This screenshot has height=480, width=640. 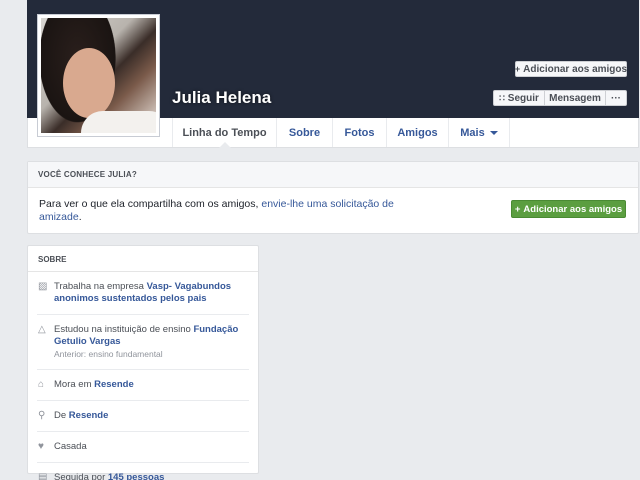 I want to click on follow-label: Seguir, so click(x=523, y=98).